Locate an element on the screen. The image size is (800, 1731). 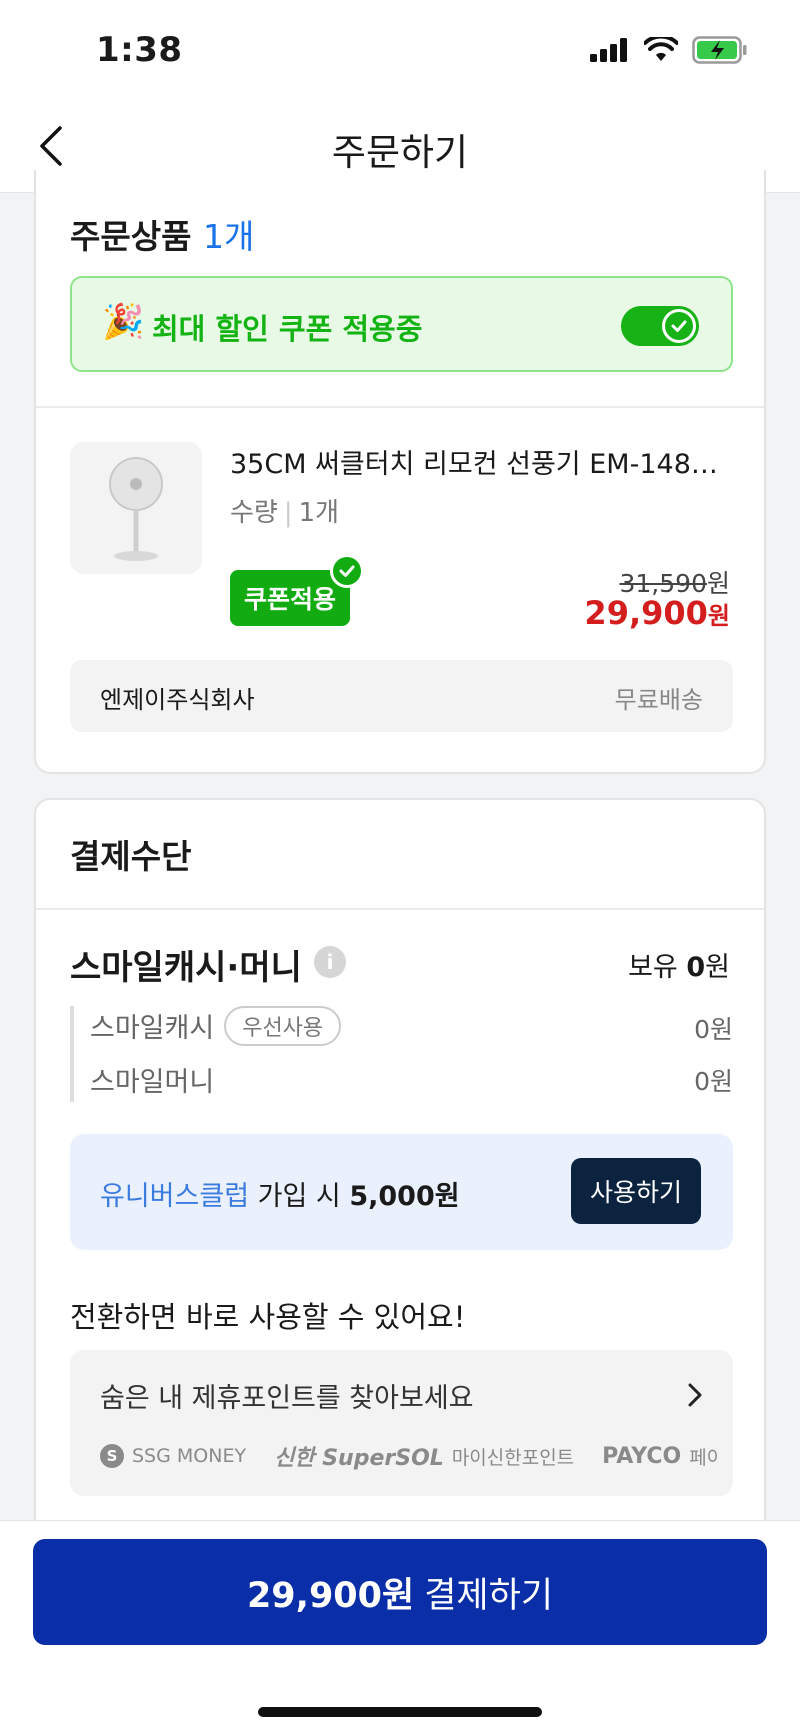
status-bar: 1:38 is located at coordinates (400, 50).